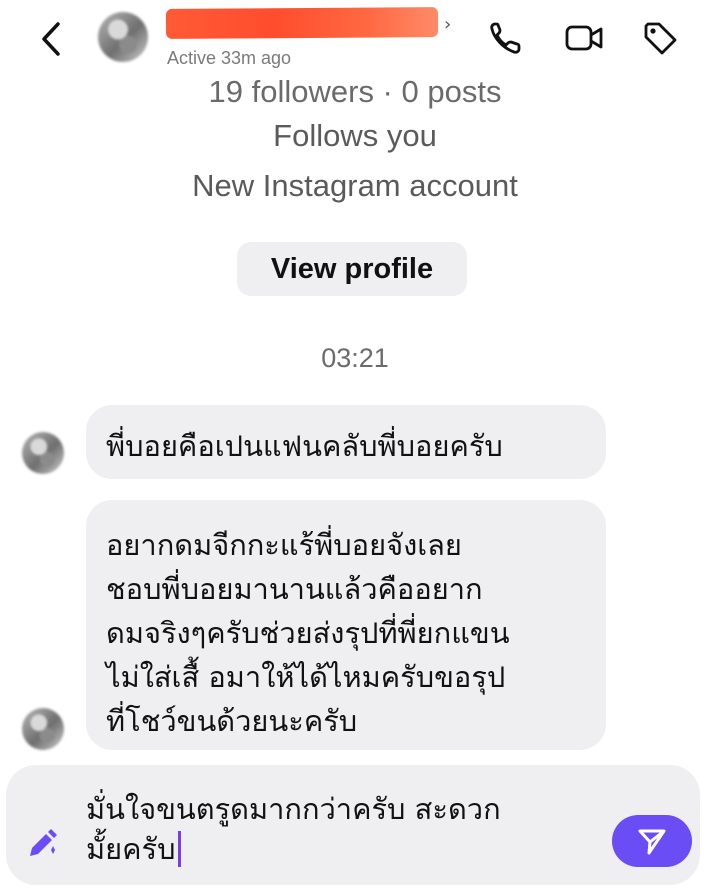  I want to click on message-text-line: ไม่ใส่เสื้ อมาให้ได้ไหมครับขอรุป, so click(306, 677).